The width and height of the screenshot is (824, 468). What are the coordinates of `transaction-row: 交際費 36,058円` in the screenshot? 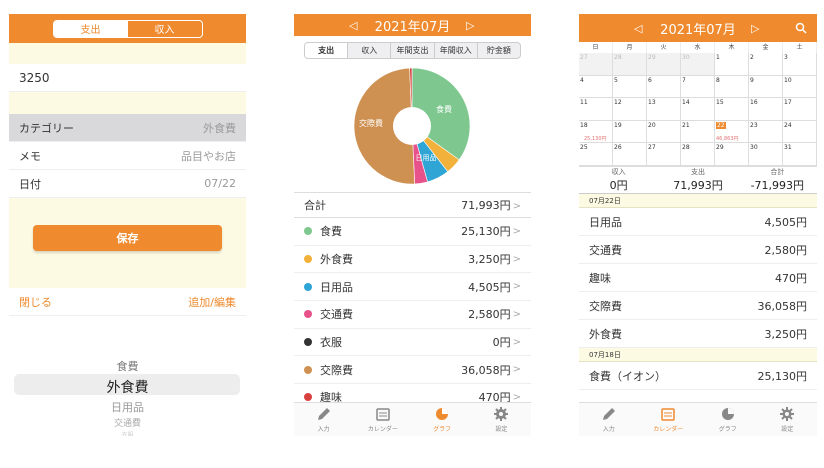 It's located at (698, 306).